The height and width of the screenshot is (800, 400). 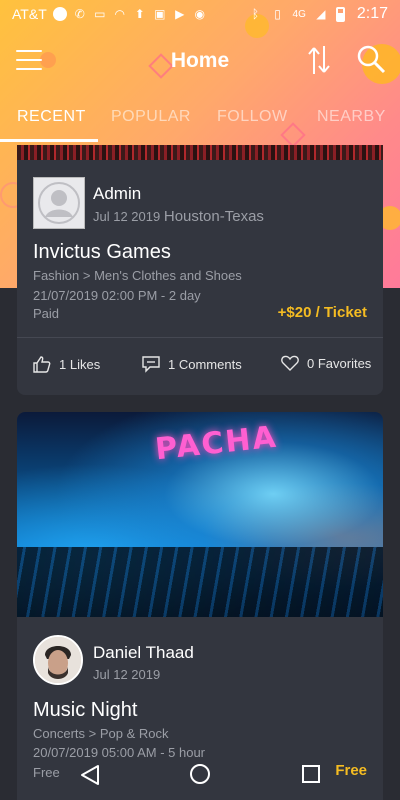 I want to click on wifi-icon: ◠, so click(x=119, y=14).